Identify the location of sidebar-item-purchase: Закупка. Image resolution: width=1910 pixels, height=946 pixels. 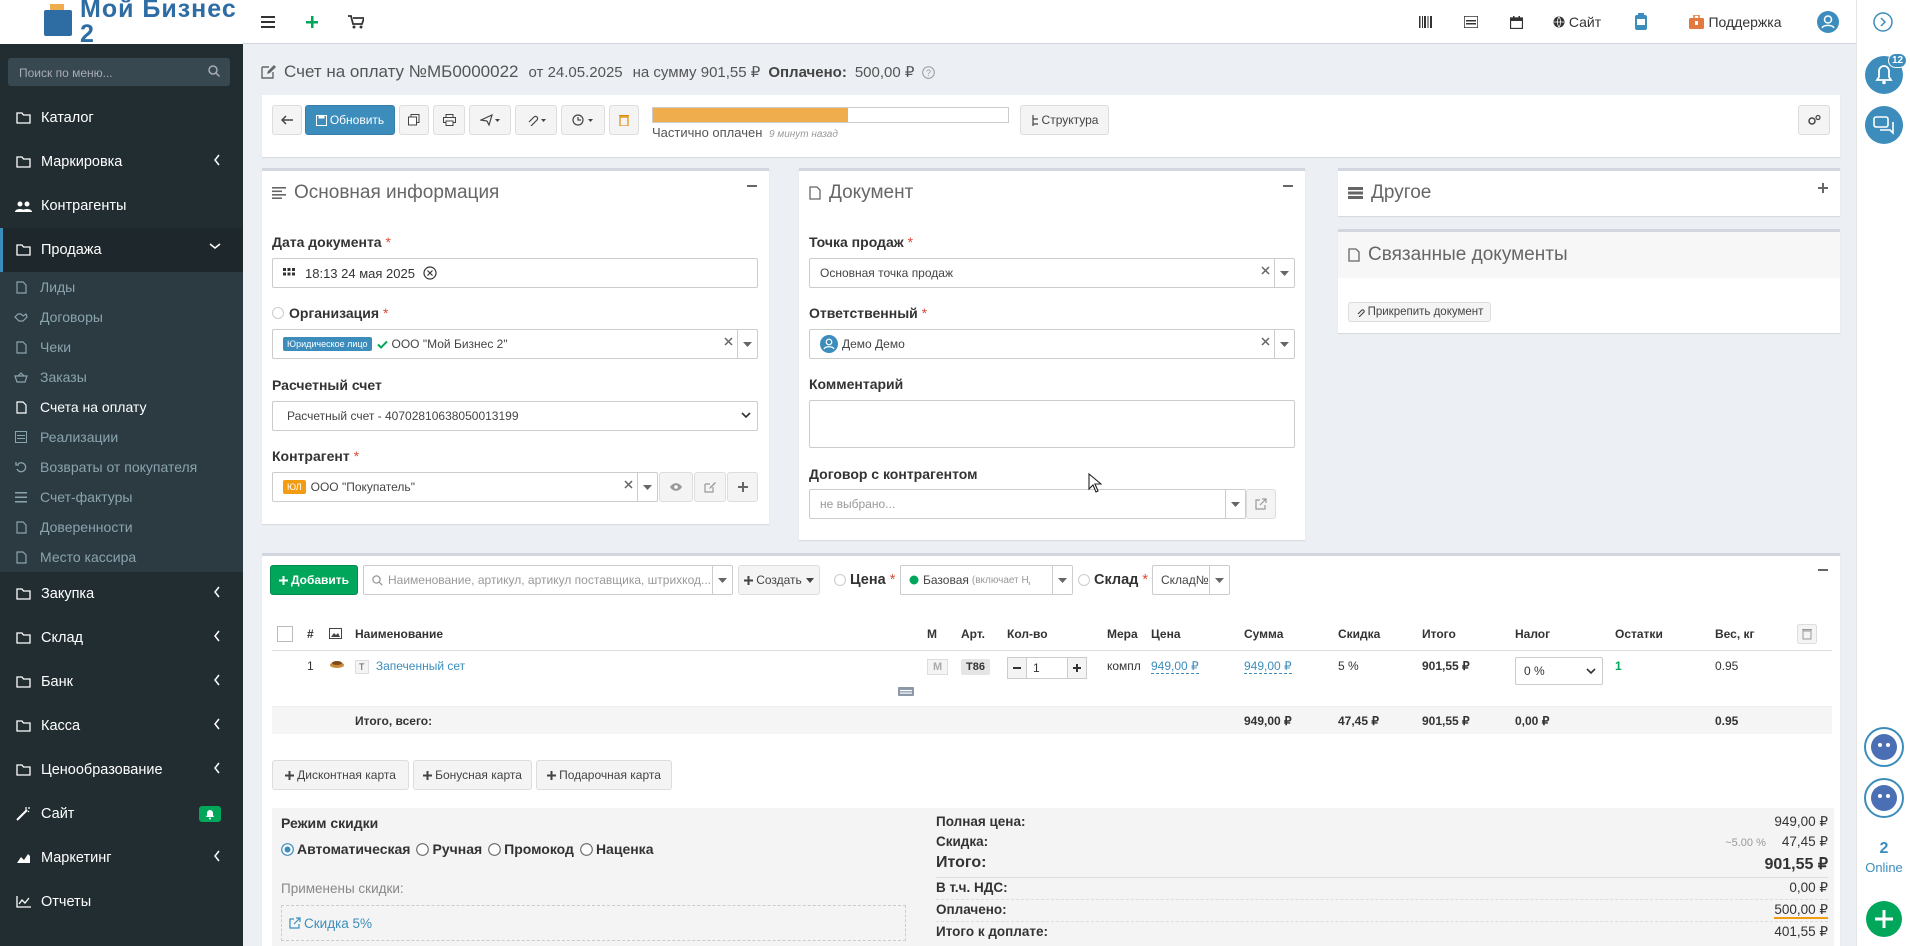
(121, 594).